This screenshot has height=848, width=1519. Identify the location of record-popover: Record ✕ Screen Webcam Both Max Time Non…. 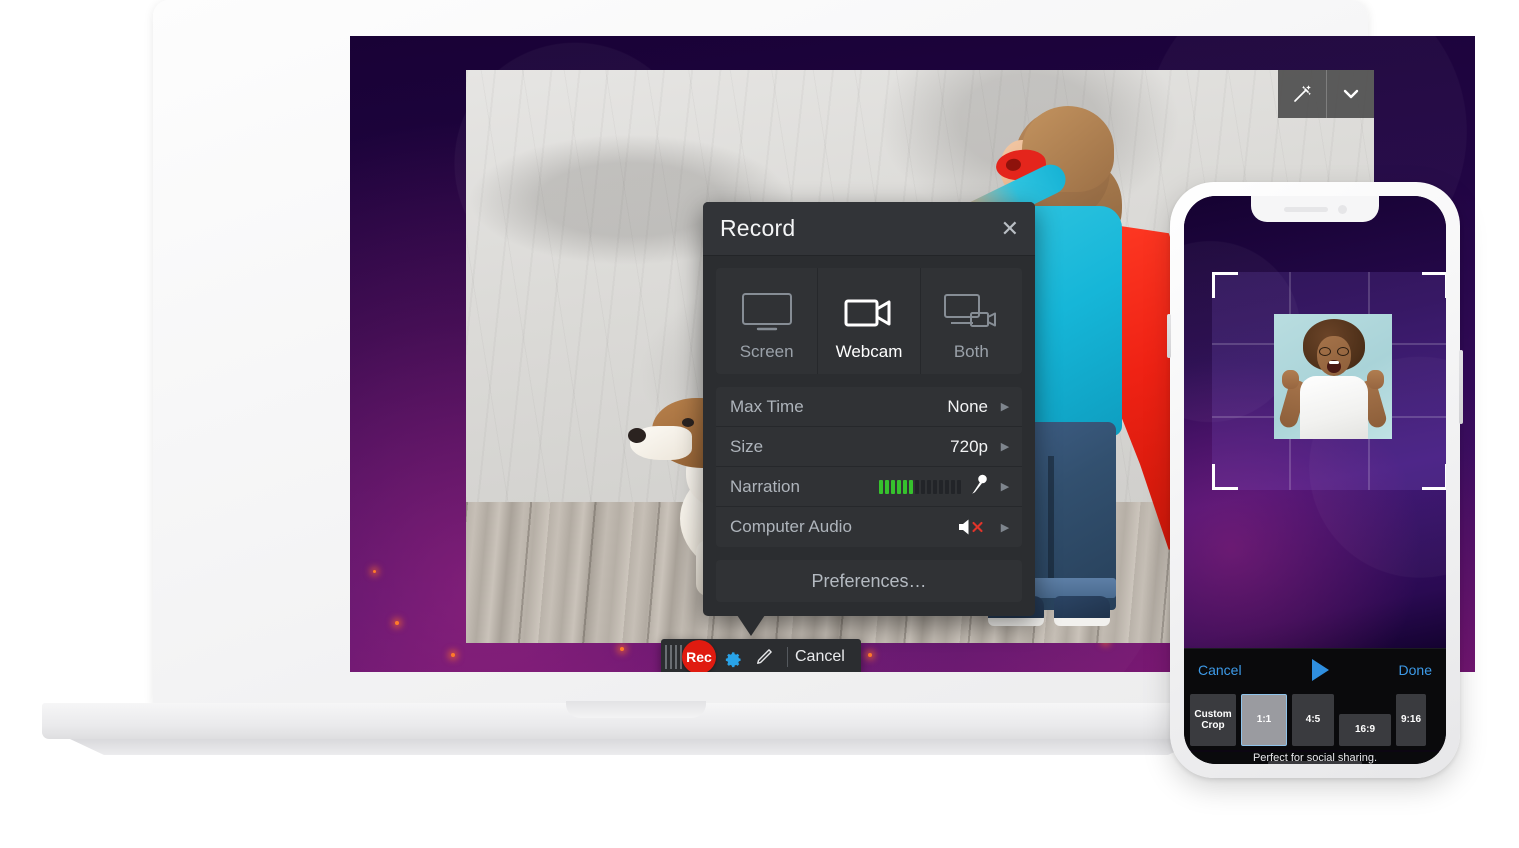
(869, 419).